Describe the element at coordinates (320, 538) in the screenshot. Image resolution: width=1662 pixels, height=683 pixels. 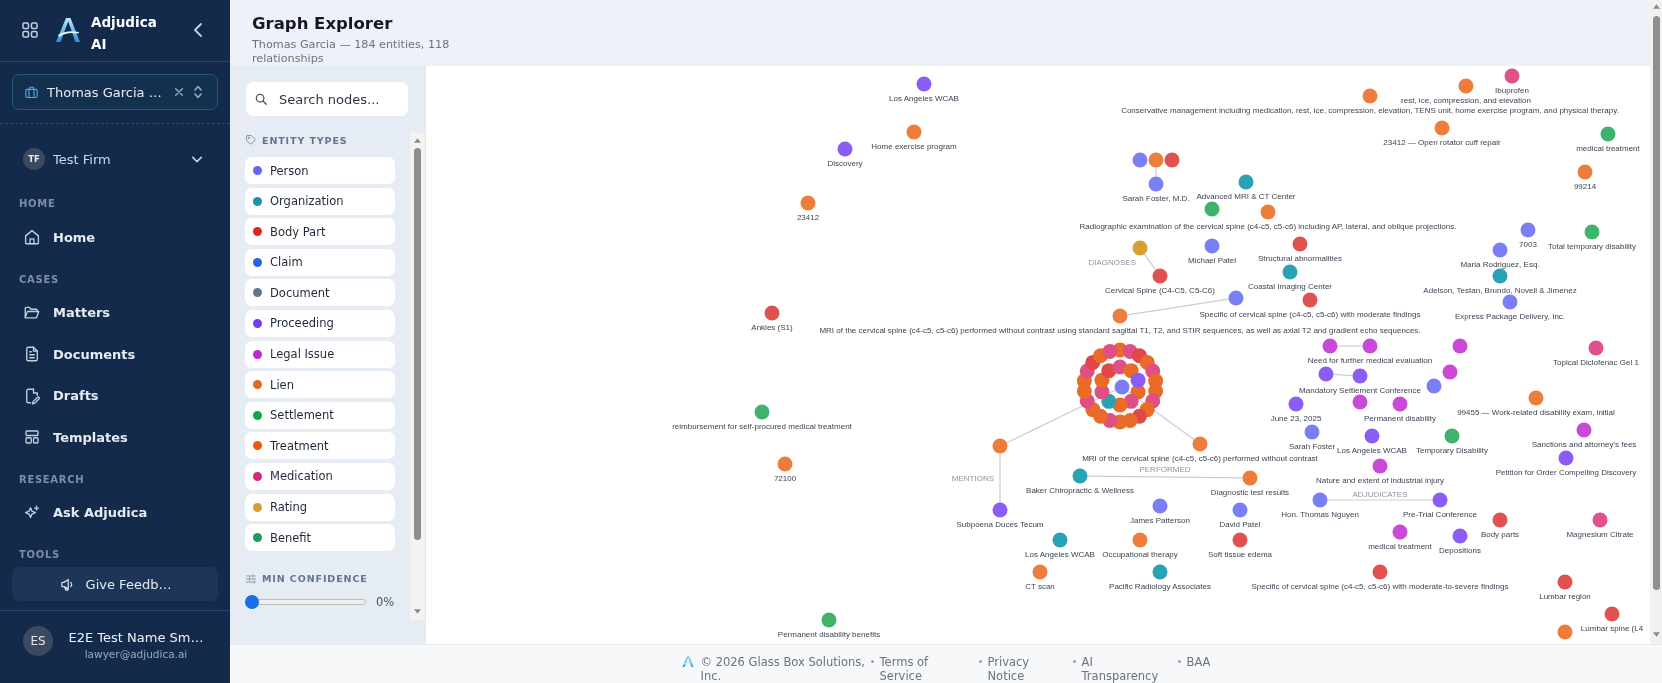
I see `entity-type-chip: Benefit` at that location.